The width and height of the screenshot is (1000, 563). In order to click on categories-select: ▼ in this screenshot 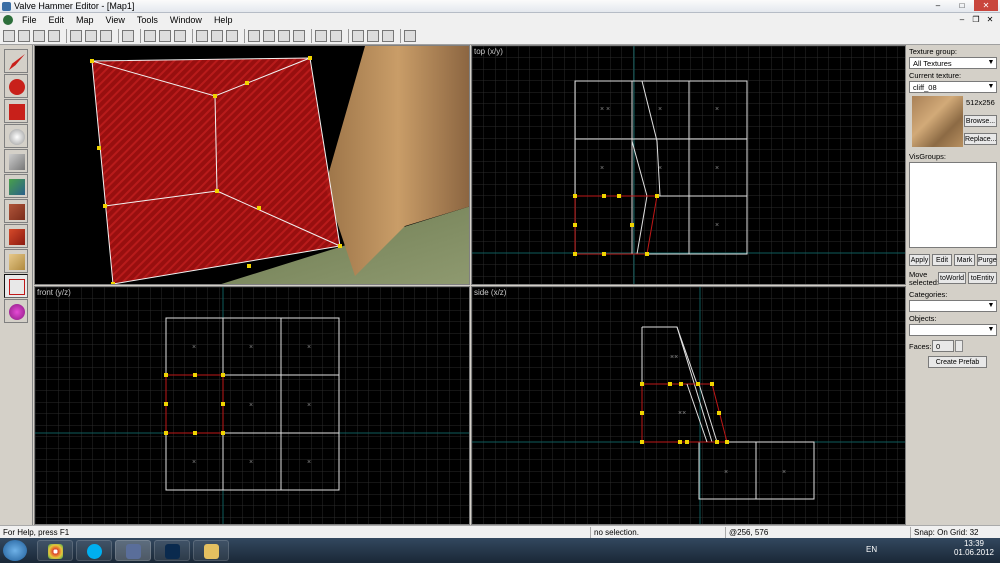, I will do `click(953, 306)`.